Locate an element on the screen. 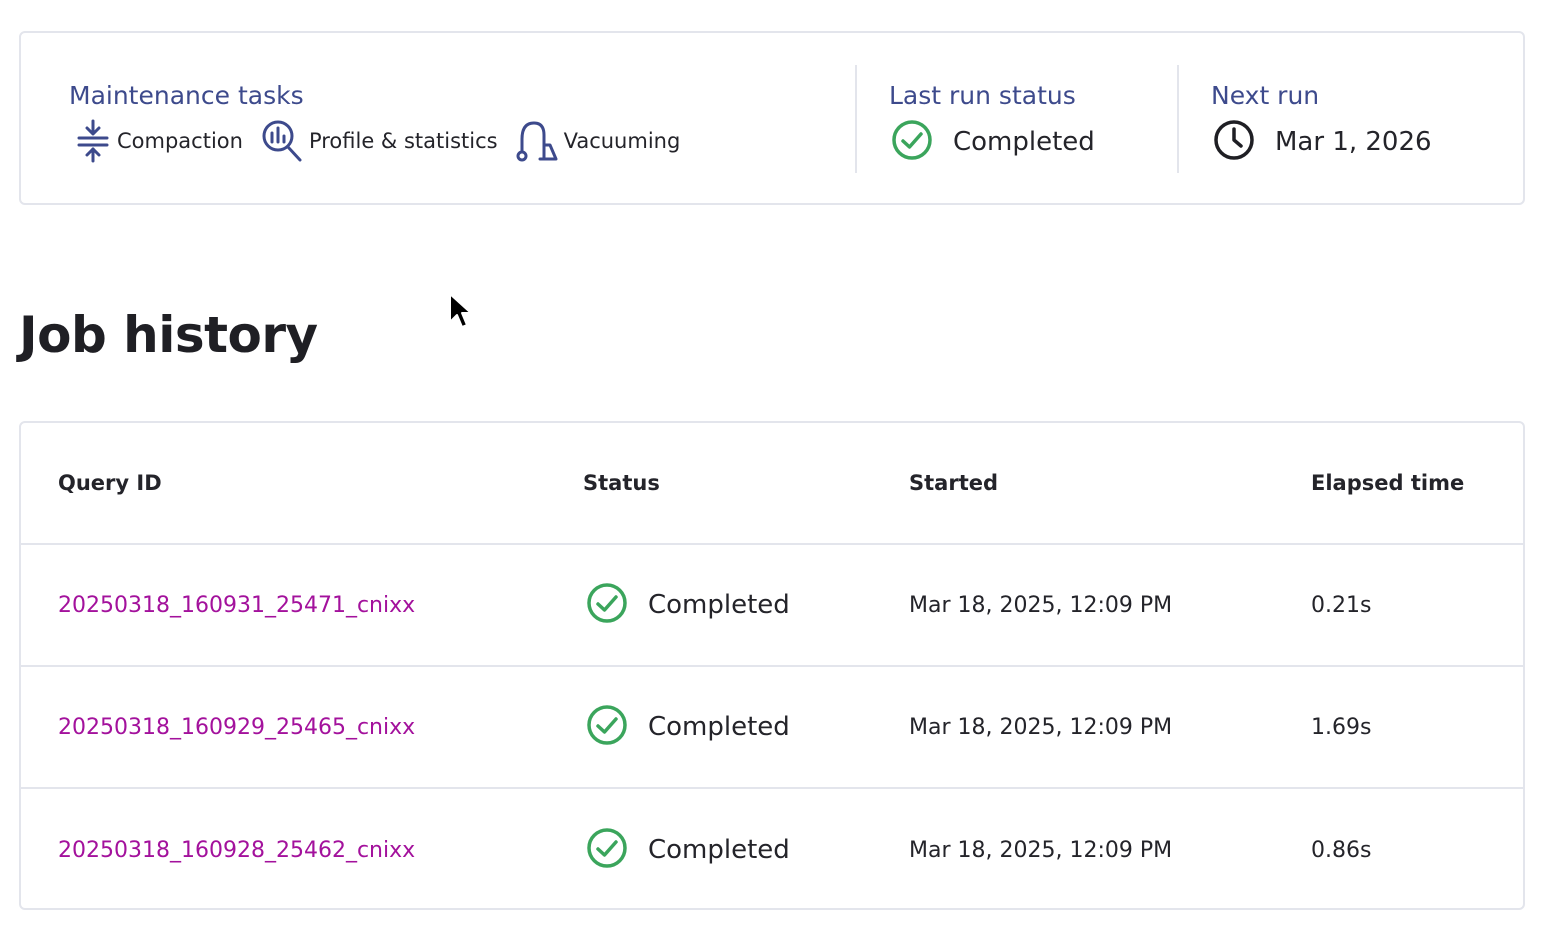  next-run-status: Mar 1, 2026 is located at coordinates (1322, 142).